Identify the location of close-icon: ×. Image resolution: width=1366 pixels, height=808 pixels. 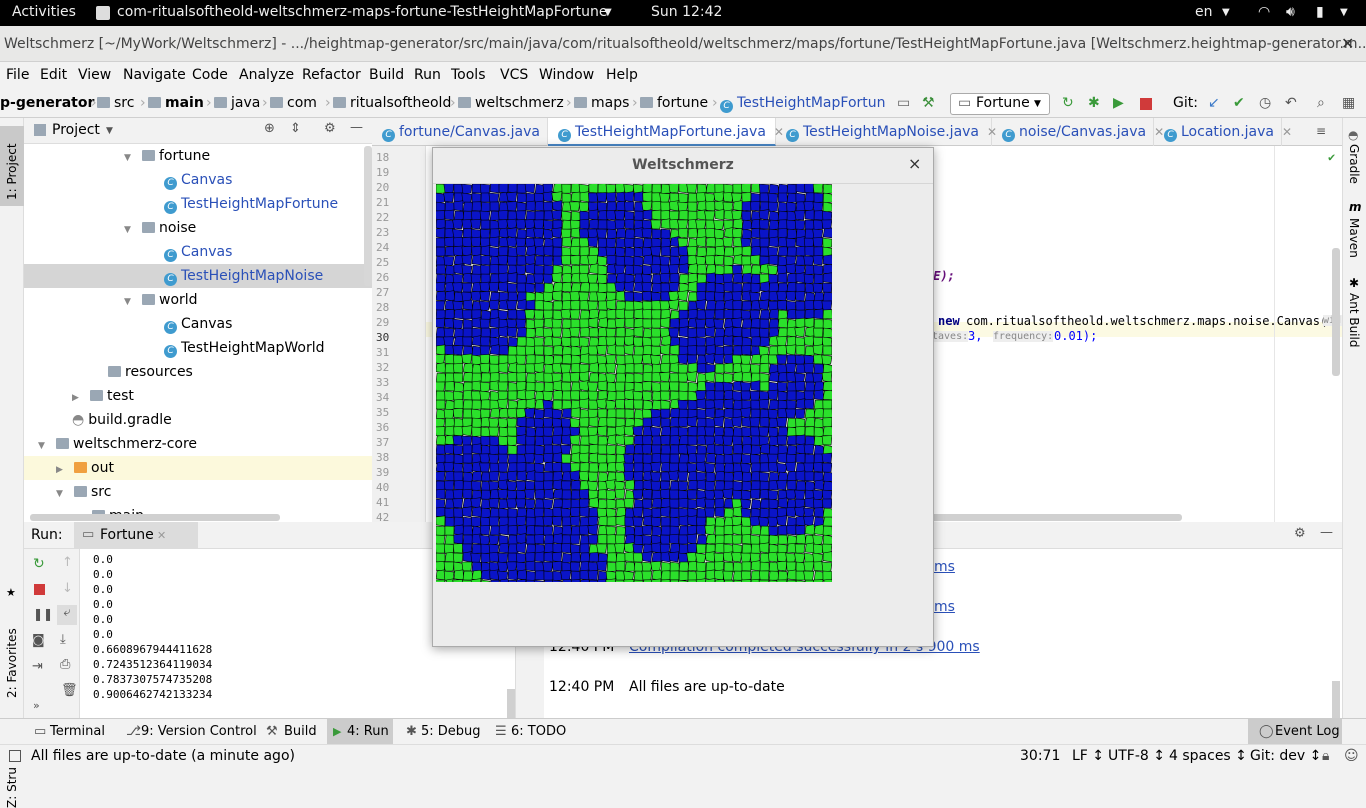
(914, 163).